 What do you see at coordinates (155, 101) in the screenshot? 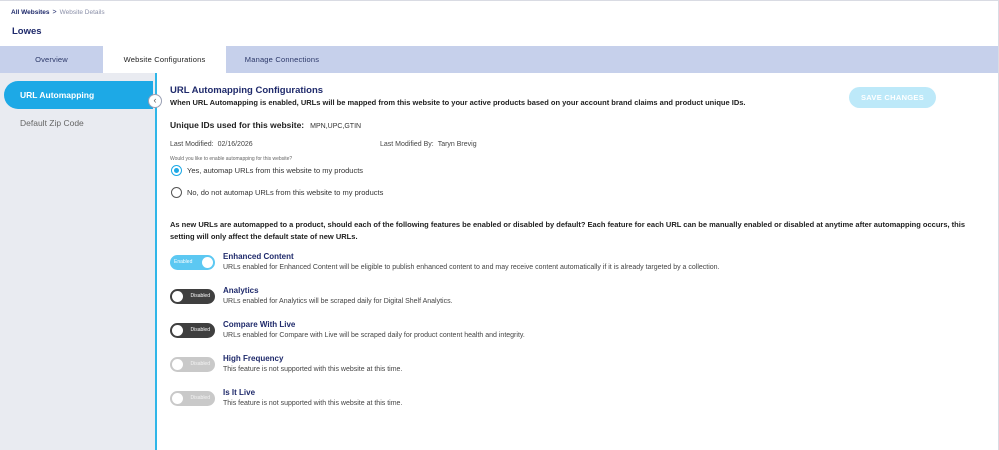
I see `collapse-sidebar-button: ‹` at bounding box center [155, 101].